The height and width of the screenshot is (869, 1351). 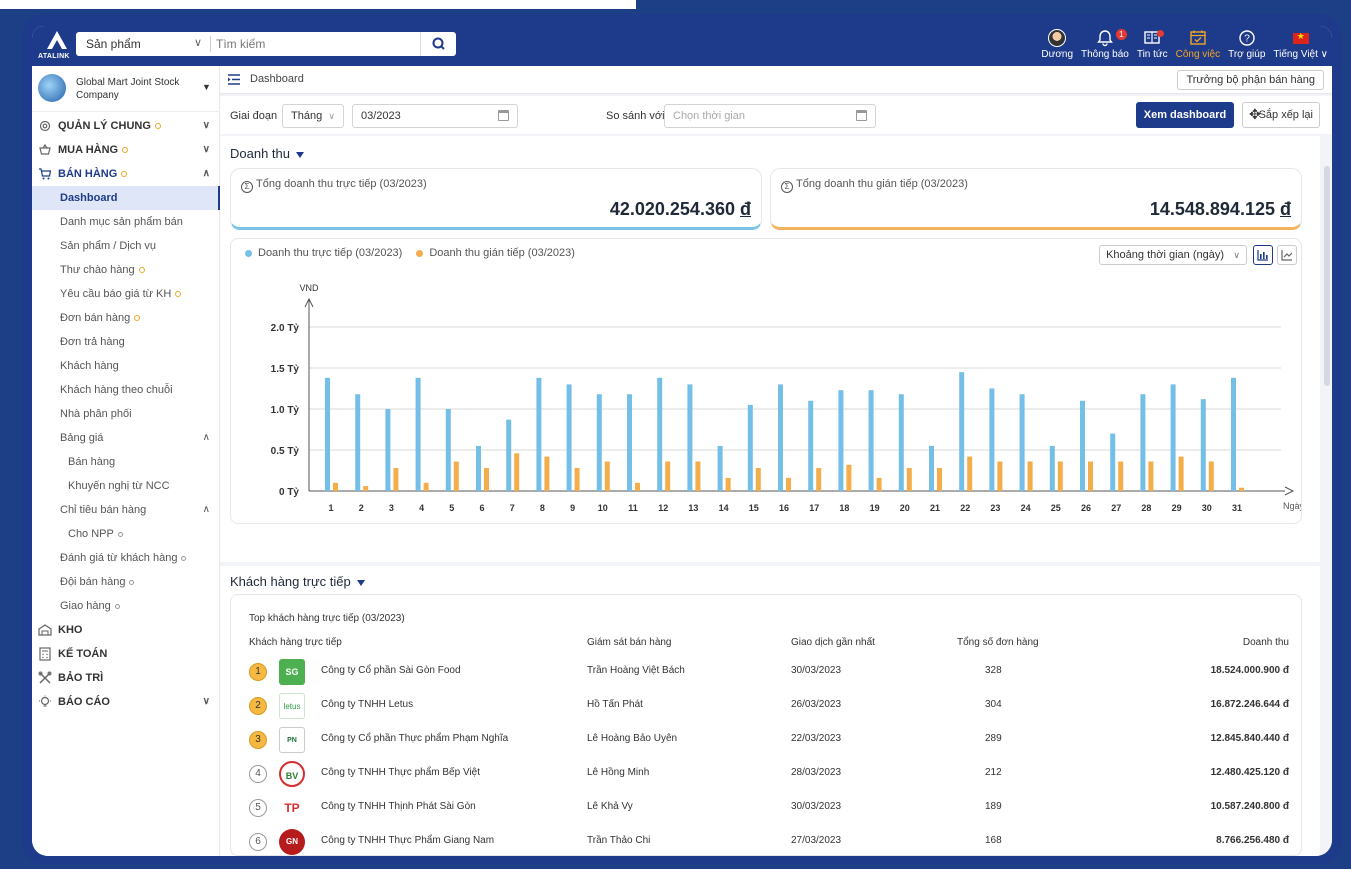 What do you see at coordinates (52, 88) in the screenshot?
I see `company-logo` at bounding box center [52, 88].